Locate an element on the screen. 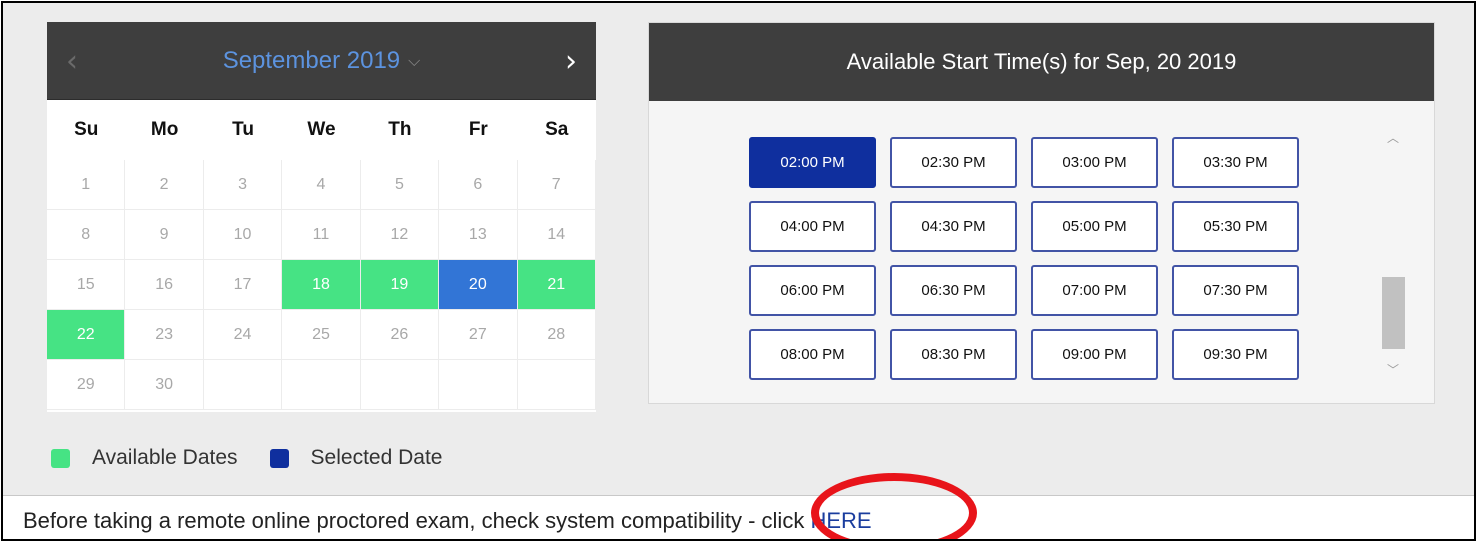  calendar-day: 24 is located at coordinates (243, 335).